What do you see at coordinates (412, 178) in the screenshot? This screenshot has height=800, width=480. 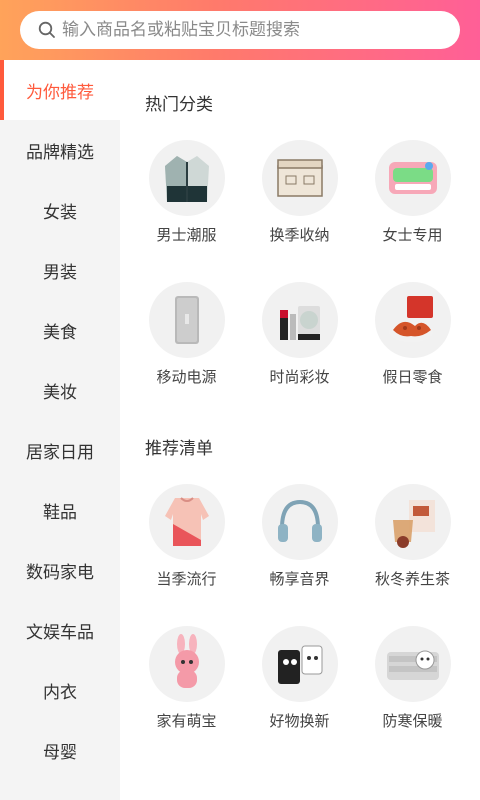 I see `sanitary-pad-icon` at bounding box center [412, 178].